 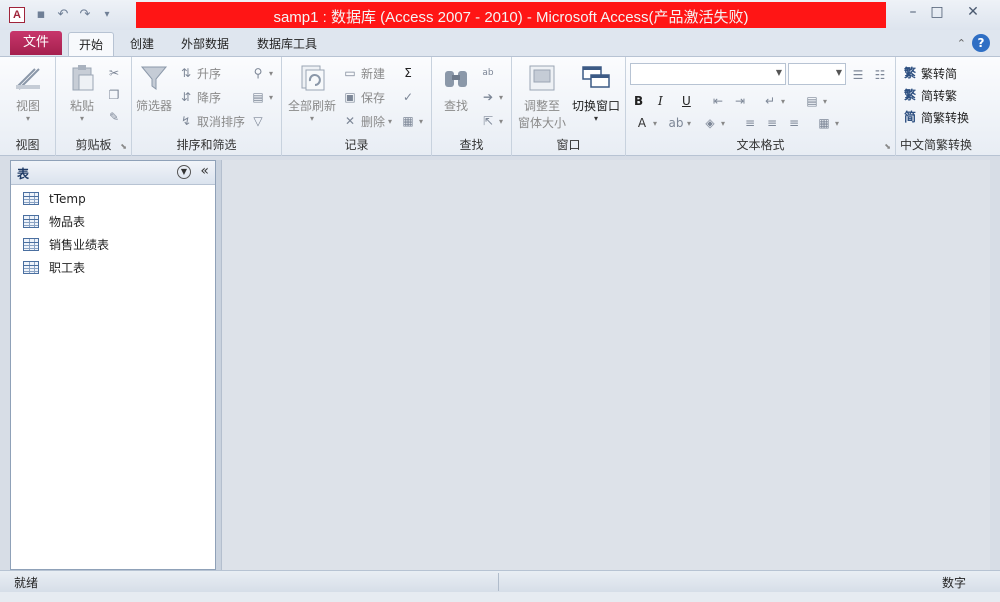 I want to click on paste-label: 粘贴, so click(x=81, y=106).